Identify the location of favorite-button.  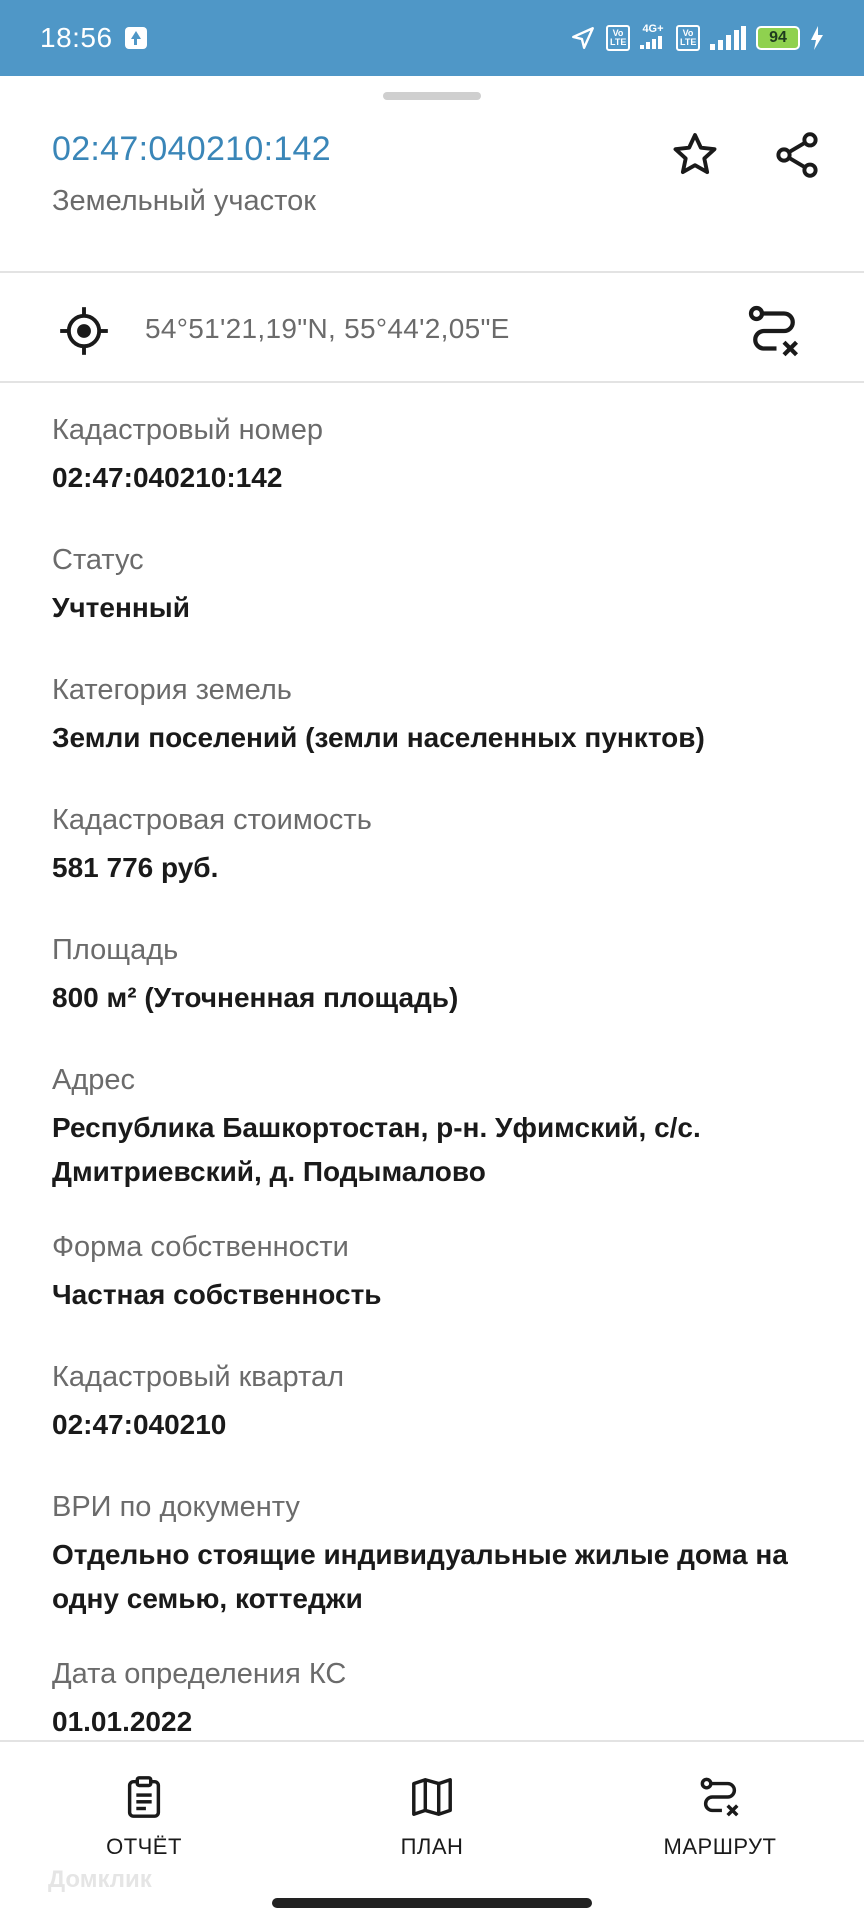
(695, 155).